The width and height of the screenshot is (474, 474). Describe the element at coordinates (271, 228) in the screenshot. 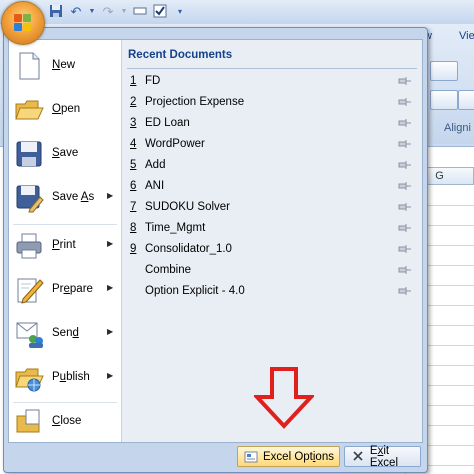

I see `recent-document-item: 8 Time_Mgmt` at that location.